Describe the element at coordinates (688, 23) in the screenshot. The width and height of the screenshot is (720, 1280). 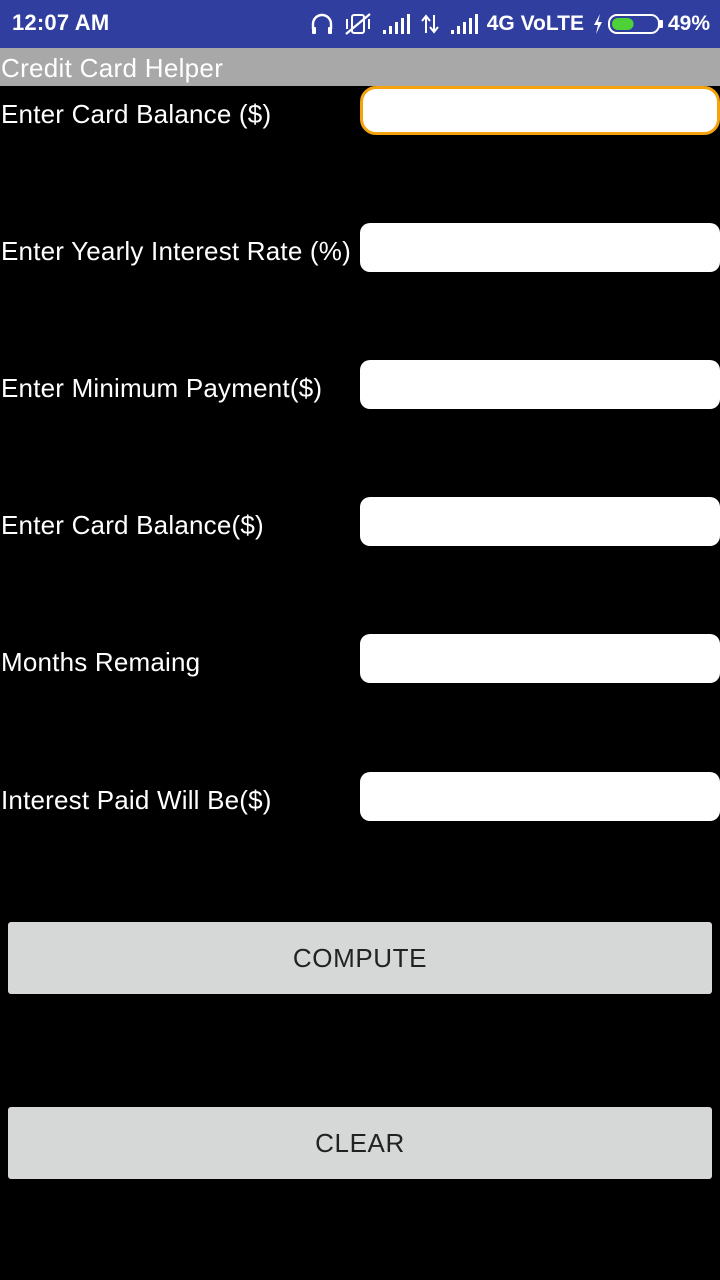
I see `battery-percent: 49%` at that location.